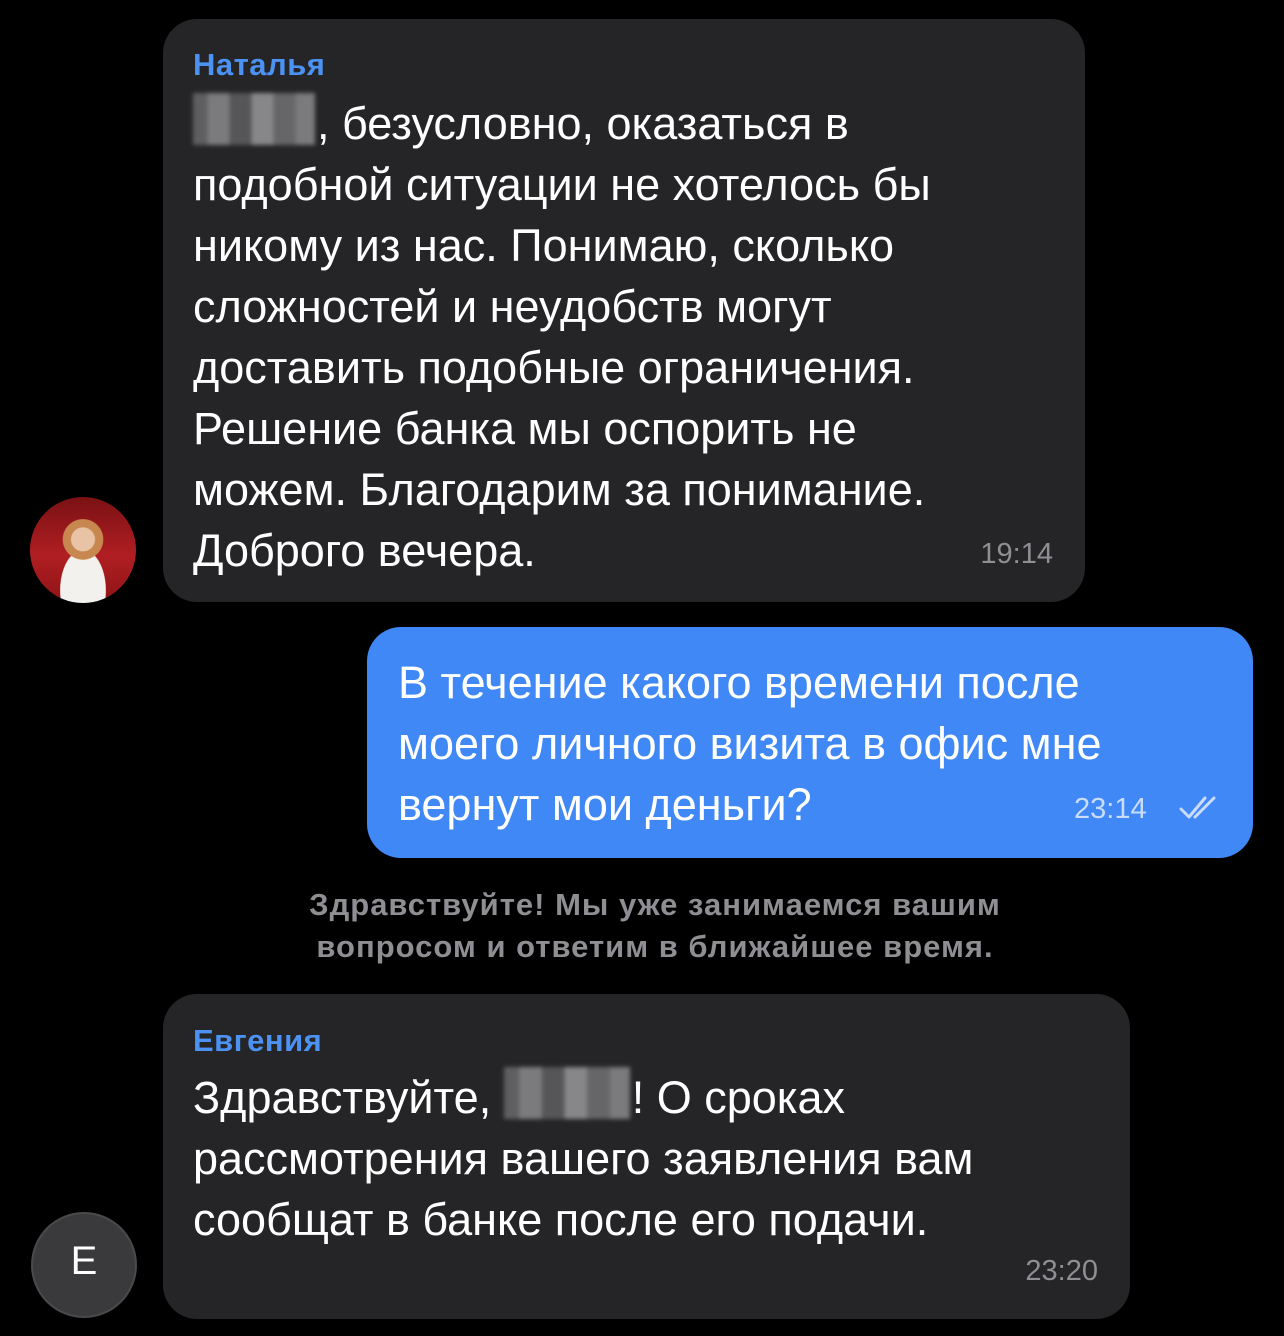 Image resolution: width=1284 pixels, height=1336 pixels. I want to click on avatar, so click(83, 550).